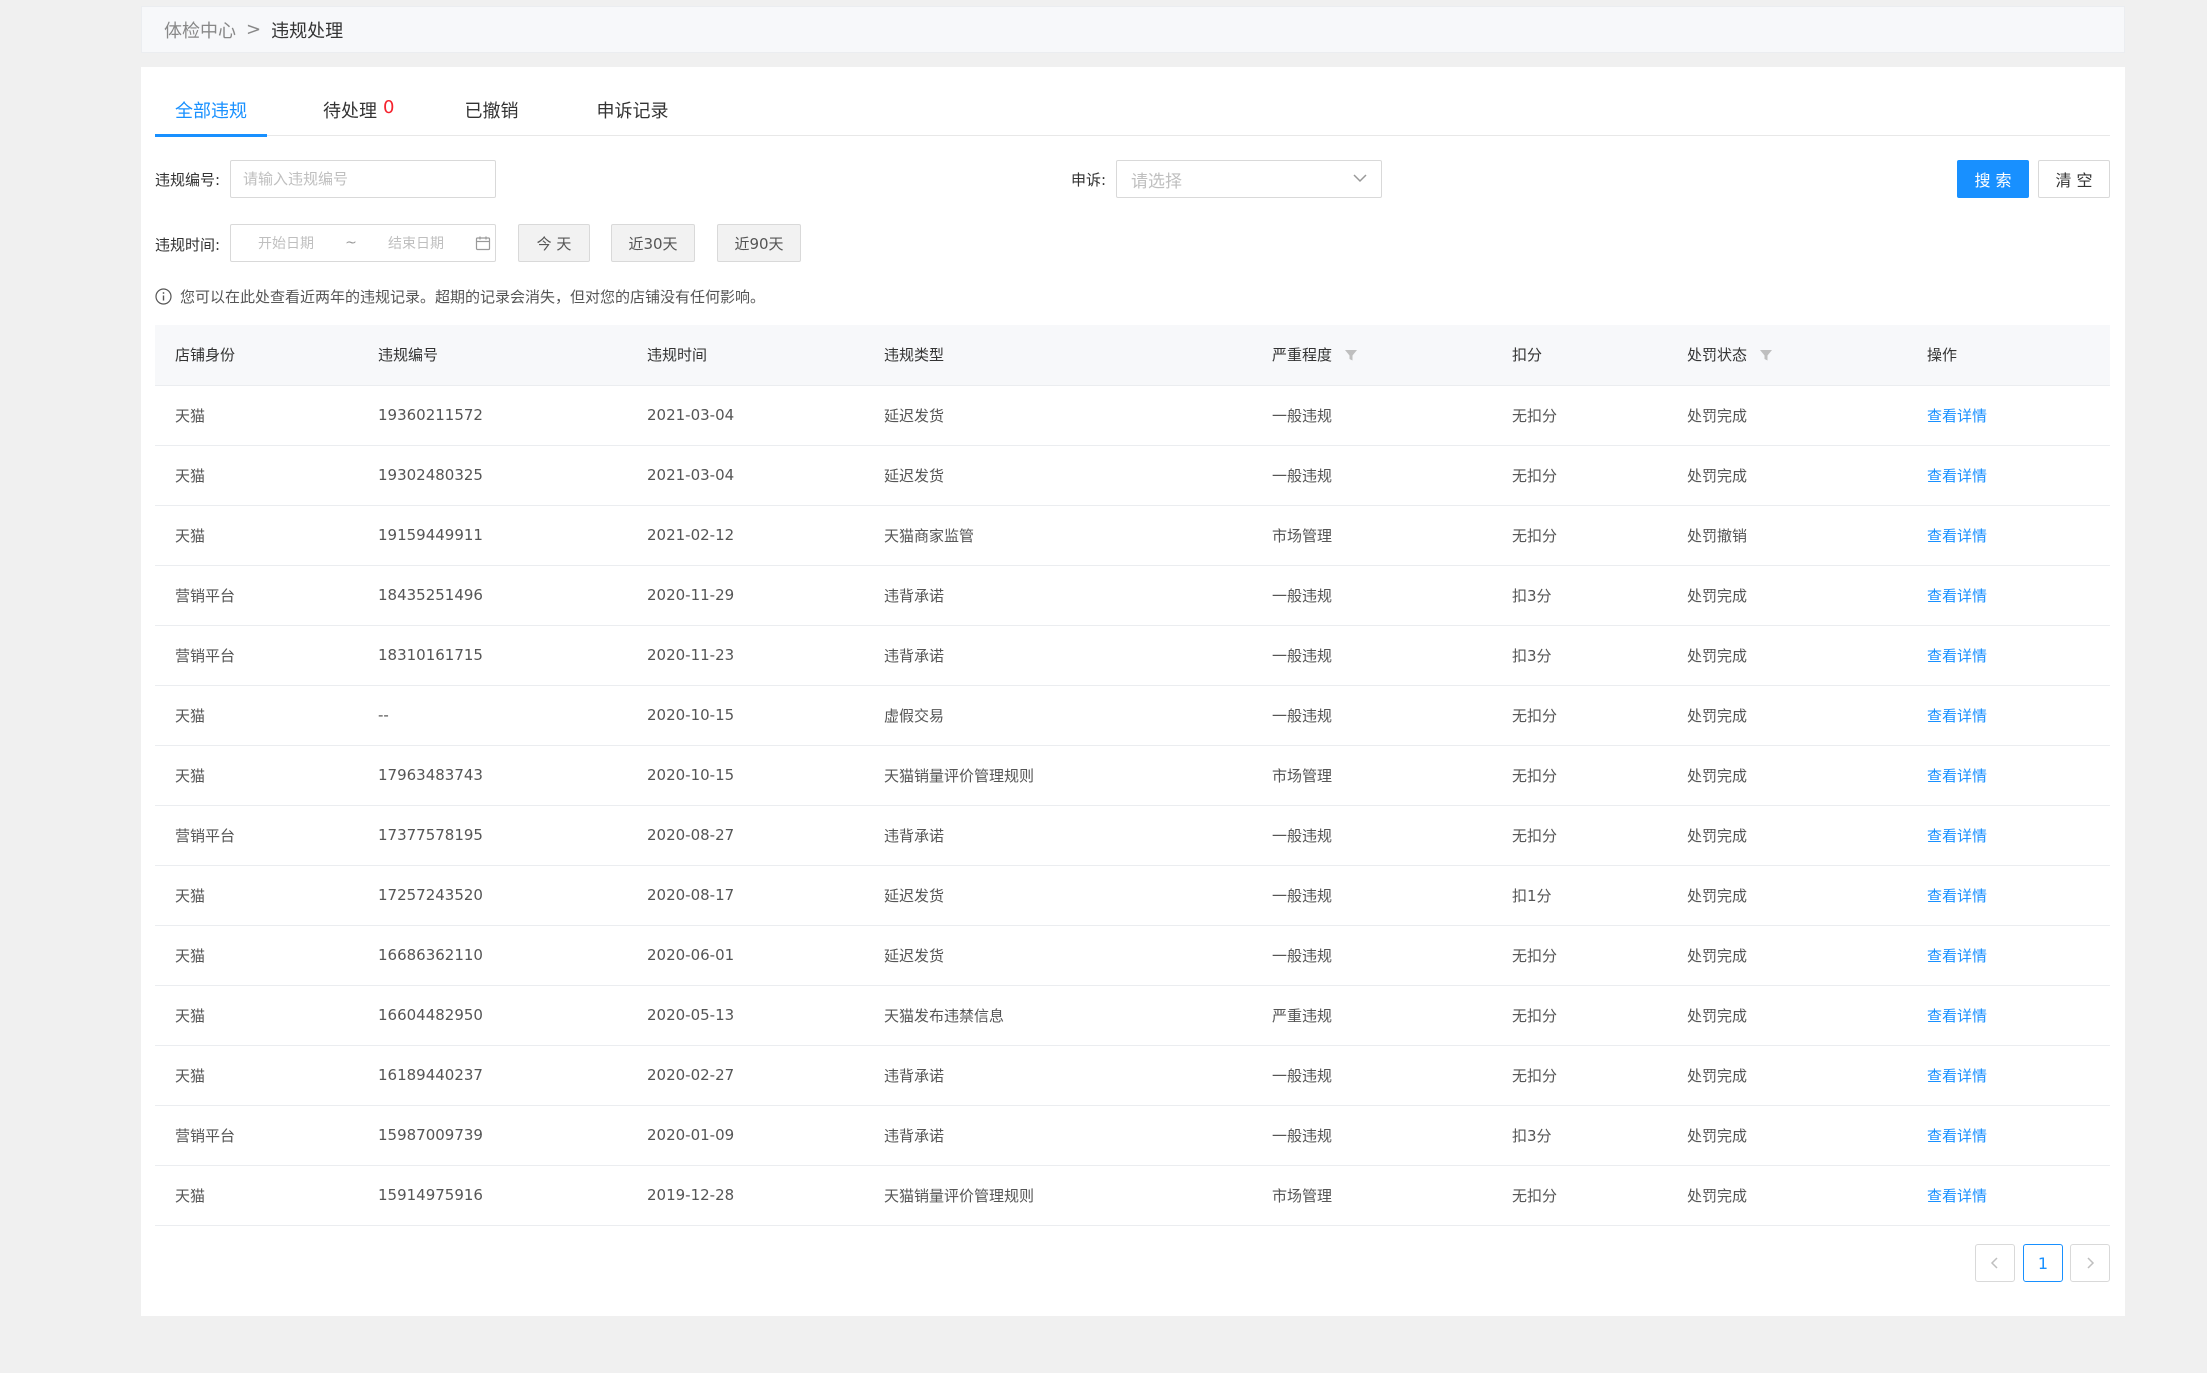 This screenshot has width=2207, height=1373. What do you see at coordinates (483, 243) in the screenshot?
I see `calendar-icon` at bounding box center [483, 243].